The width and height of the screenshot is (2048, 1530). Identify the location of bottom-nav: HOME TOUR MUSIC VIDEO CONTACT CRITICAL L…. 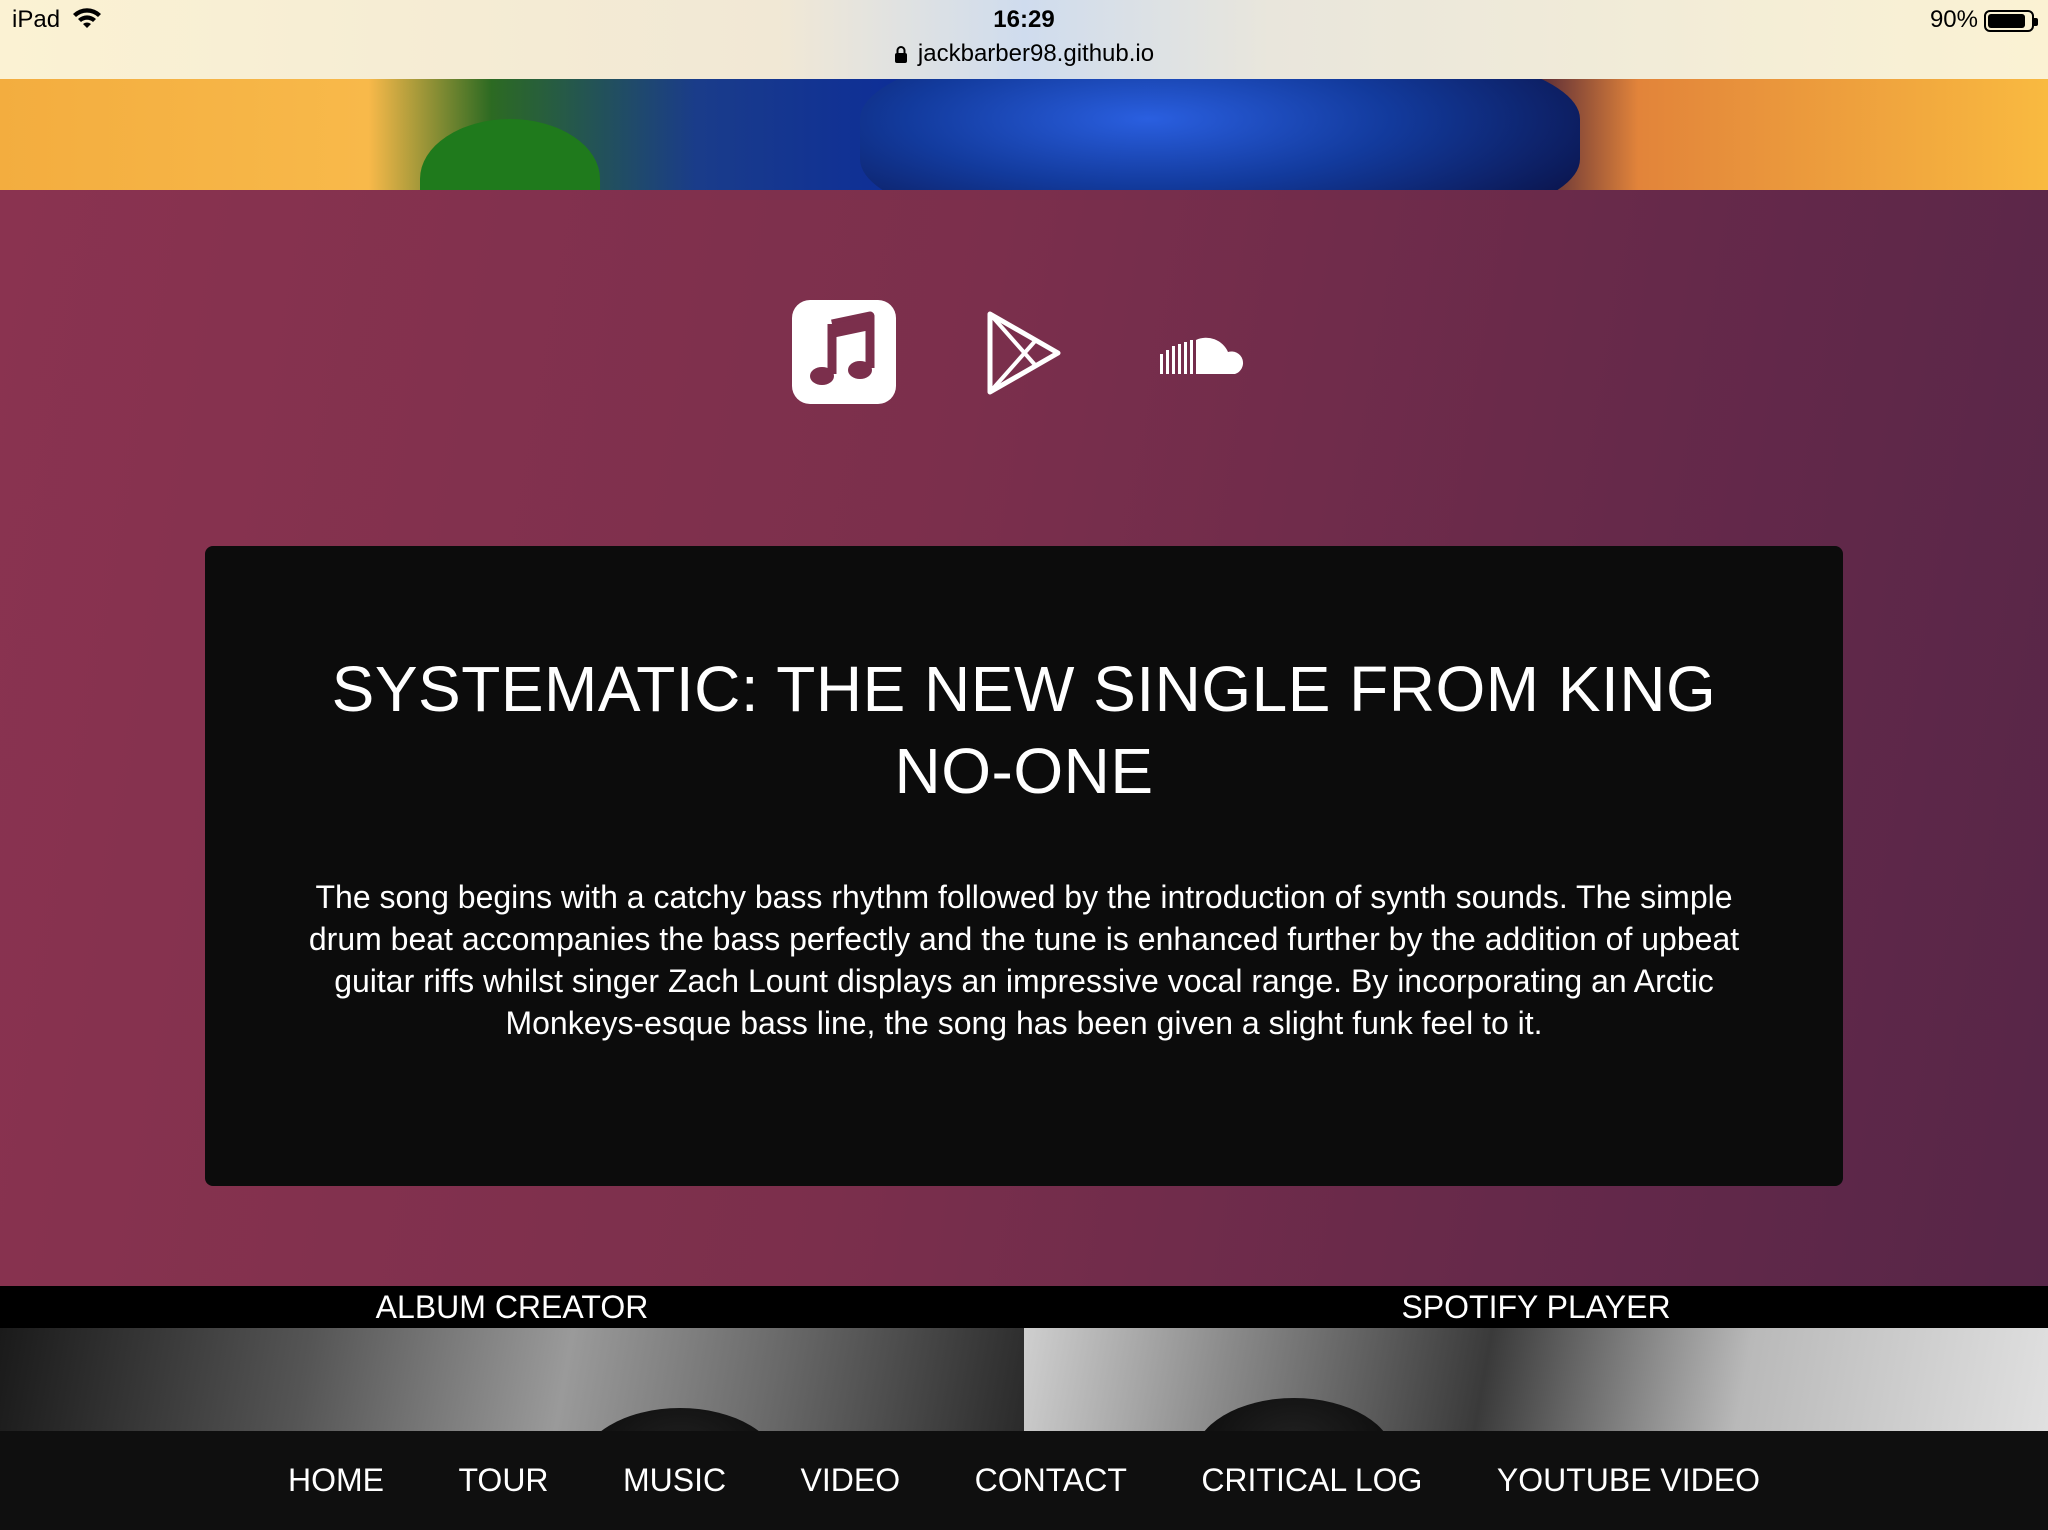
(1024, 1480).